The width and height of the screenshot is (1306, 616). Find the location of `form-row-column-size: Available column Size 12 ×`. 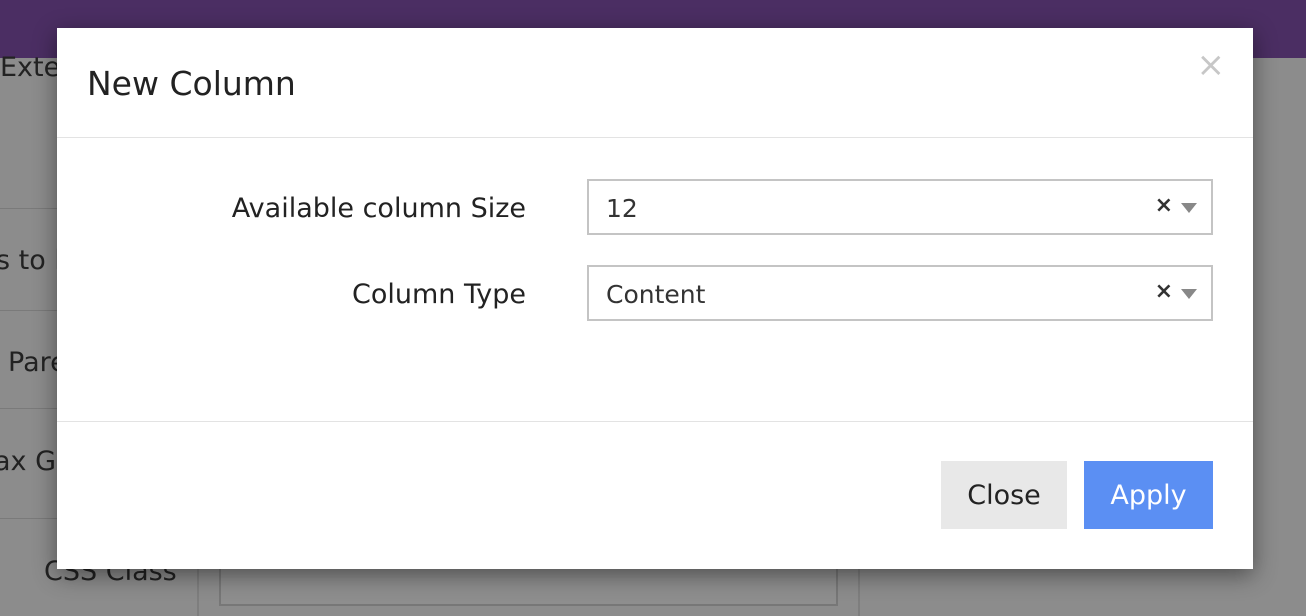

form-row-column-size: Available column Size 12 × is located at coordinates (655, 207).